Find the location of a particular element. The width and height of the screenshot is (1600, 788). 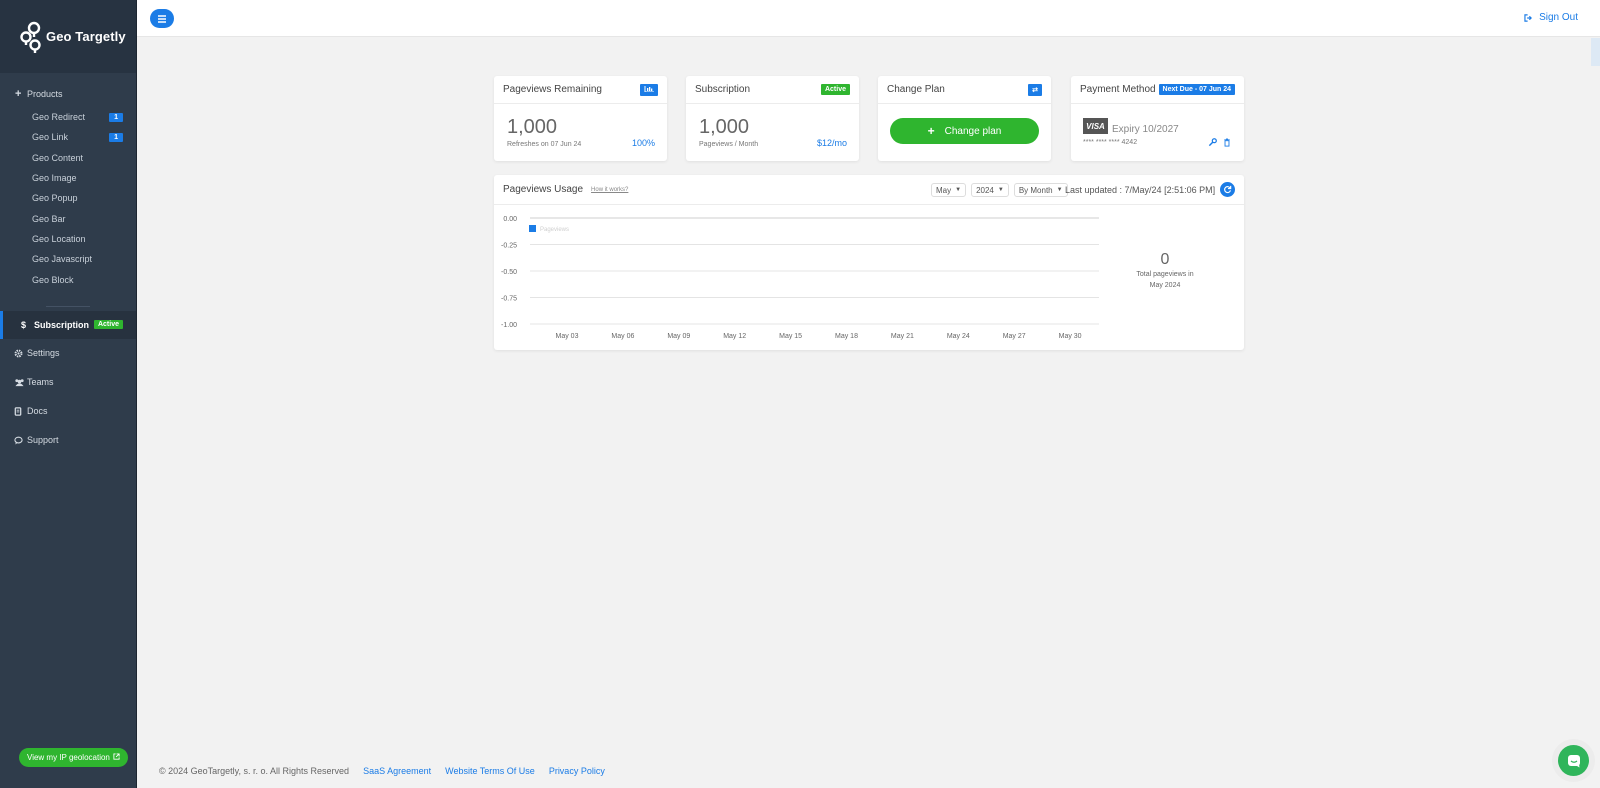

swap-arrows-icon: ⇄ is located at coordinates (1035, 89).